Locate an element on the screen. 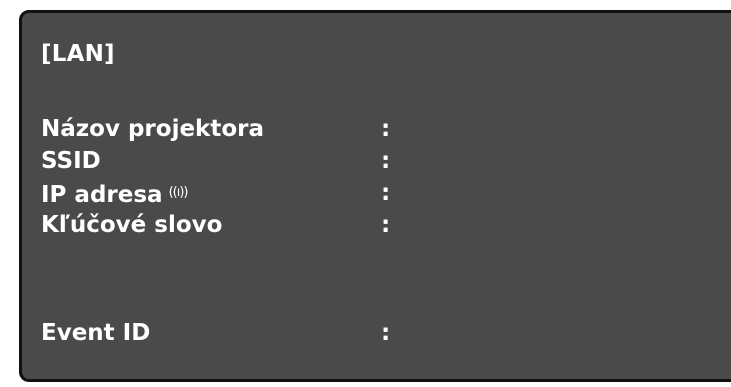 Image resolution: width=731 pixels, height=387 pixels. info-label: SSID is located at coordinates (71, 161).